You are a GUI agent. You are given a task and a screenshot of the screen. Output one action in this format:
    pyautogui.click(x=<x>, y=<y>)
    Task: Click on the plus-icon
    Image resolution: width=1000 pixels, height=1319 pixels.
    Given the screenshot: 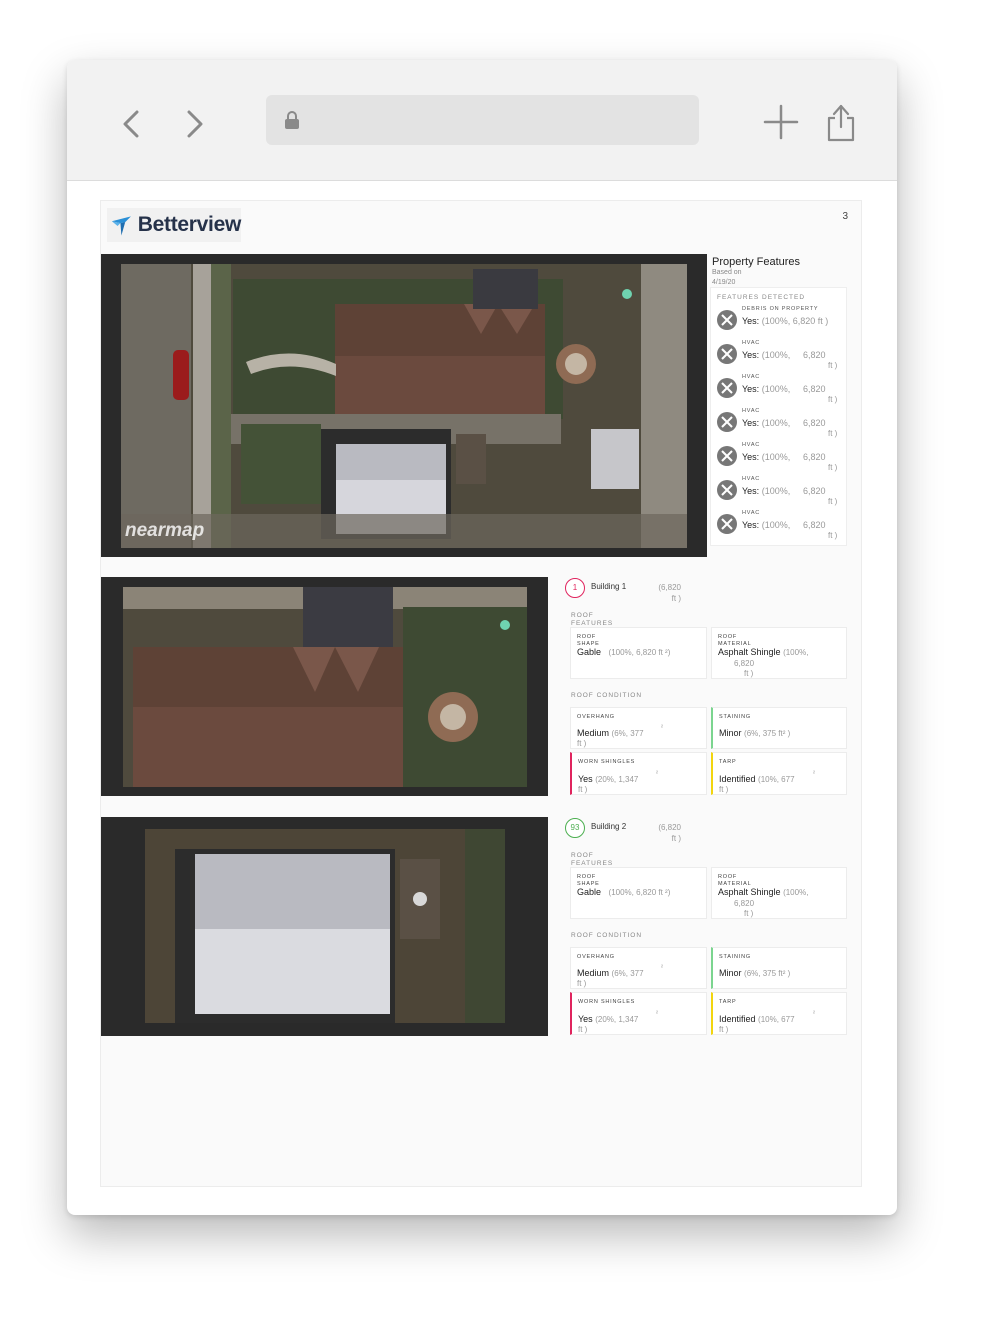 What is the action you would take?
    pyautogui.click(x=781, y=122)
    